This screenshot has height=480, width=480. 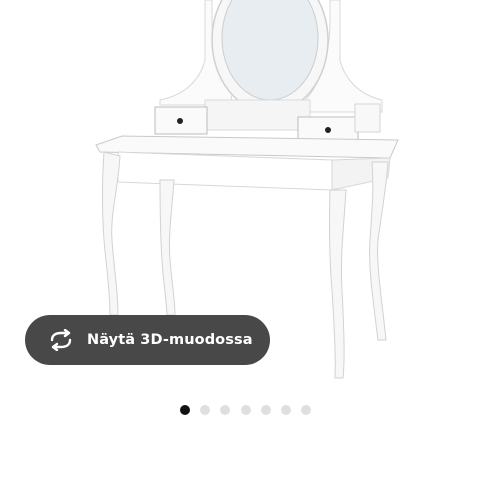 I want to click on carousel-pagination, so click(x=240, y=411).